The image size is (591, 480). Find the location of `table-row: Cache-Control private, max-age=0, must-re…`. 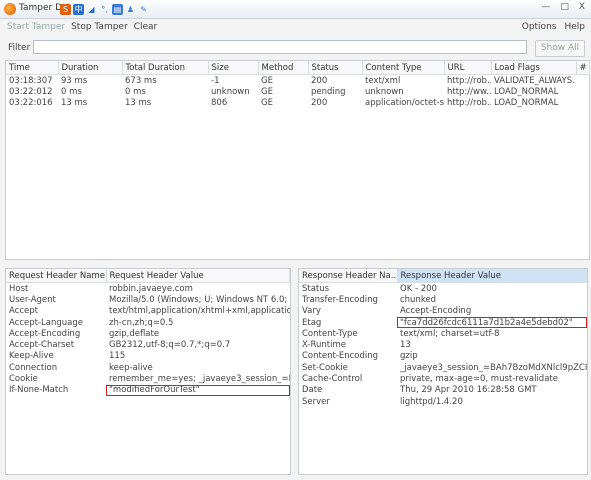

table-row: Cache-Control private, max-age=0, must-re… is located at coordinates (443, 378).